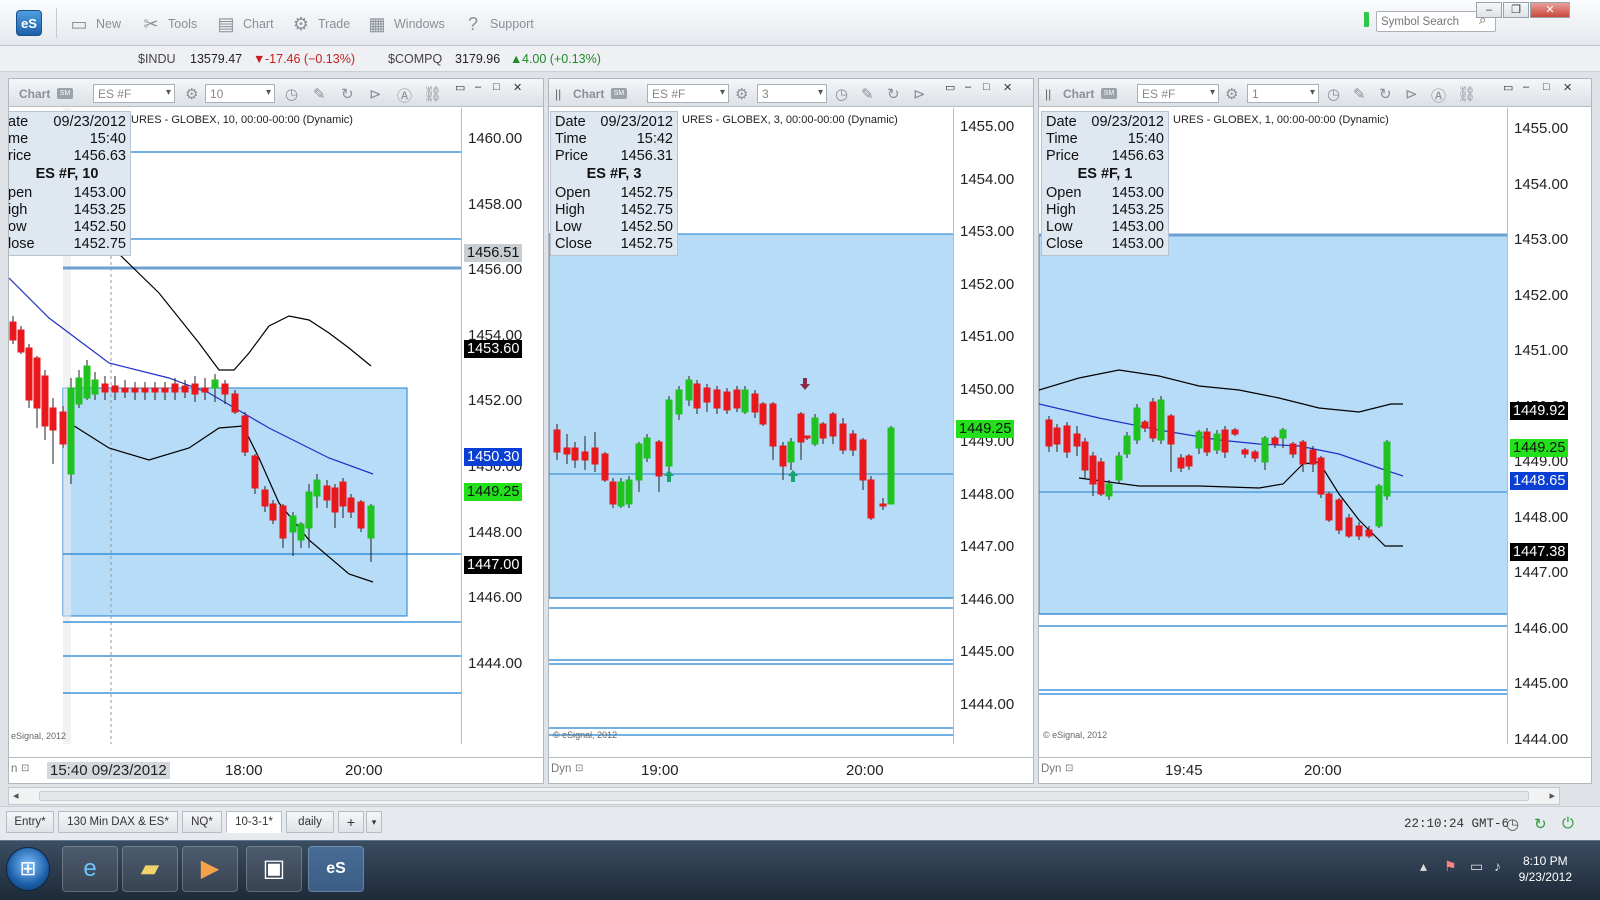 The width and height of the screenshot is (1600, 900). Describe the element at coordinates (1489, 10) in the screenshot. I see `minimize-window-button: –` at that location.